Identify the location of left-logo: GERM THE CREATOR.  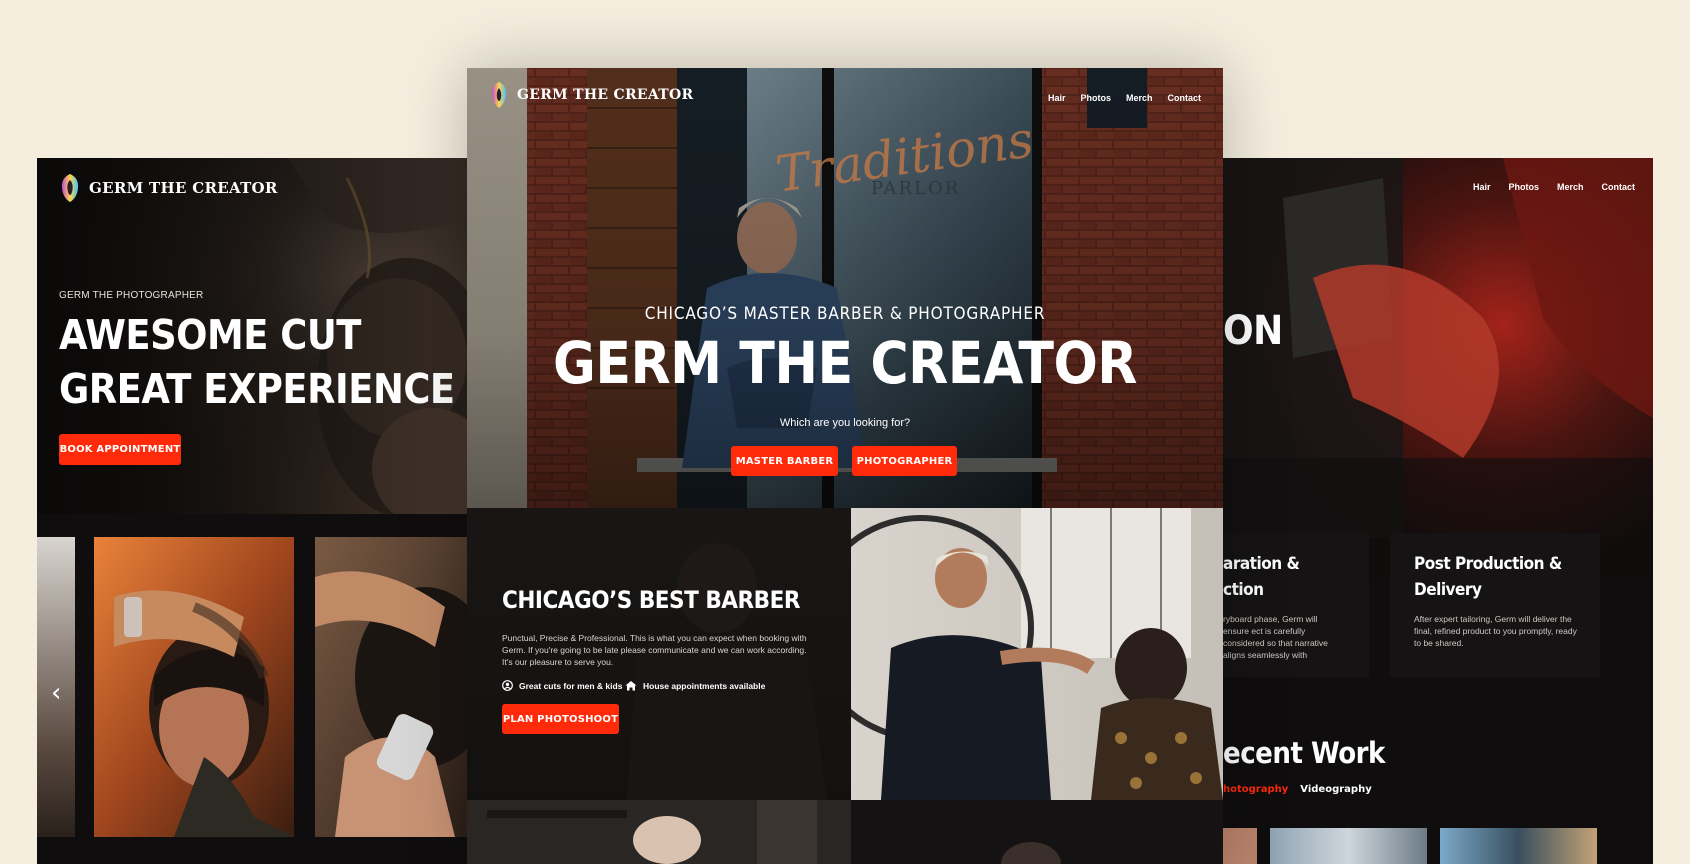
(168, 188).